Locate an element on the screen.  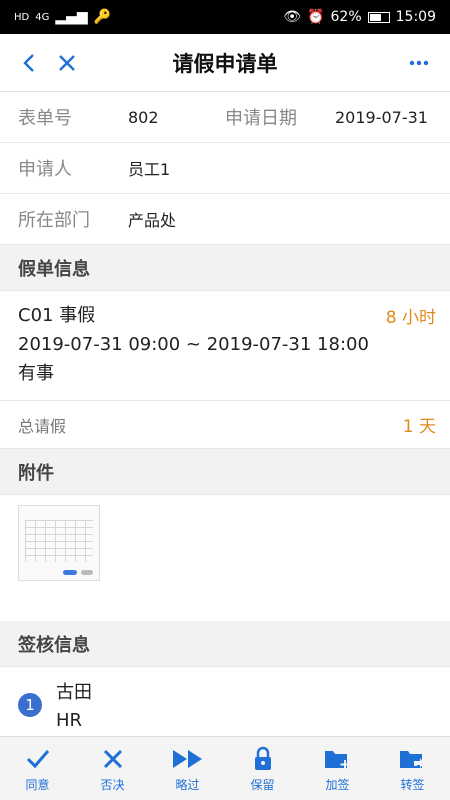
skip-button: 略过 is located at coordinates (188, 768).